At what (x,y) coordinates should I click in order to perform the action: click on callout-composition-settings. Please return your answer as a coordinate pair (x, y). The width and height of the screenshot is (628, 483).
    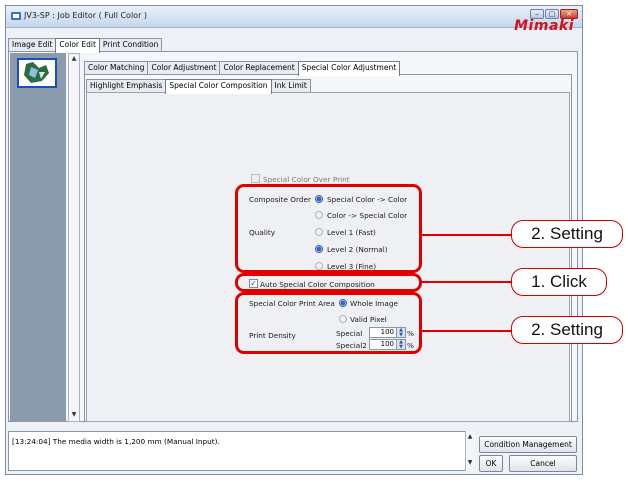
    Looking at the image, I should click on (328, 228).